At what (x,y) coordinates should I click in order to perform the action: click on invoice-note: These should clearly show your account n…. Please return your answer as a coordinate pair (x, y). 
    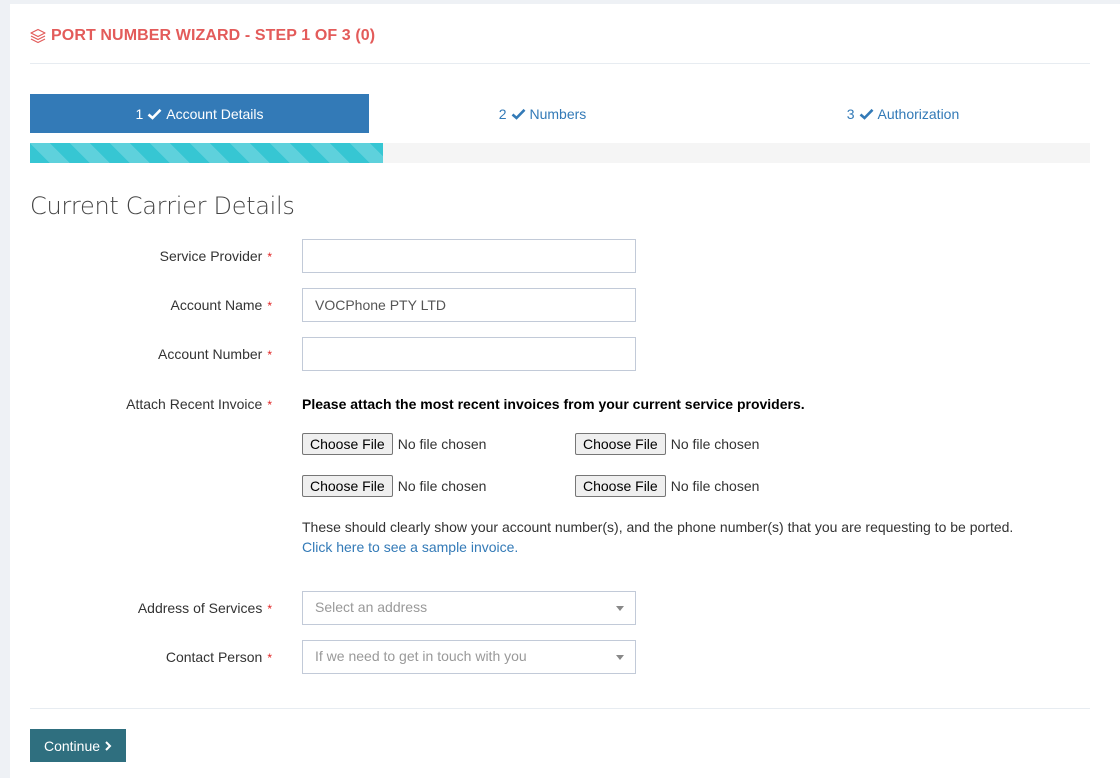
    Looking at the image, I should click on (657, 537).